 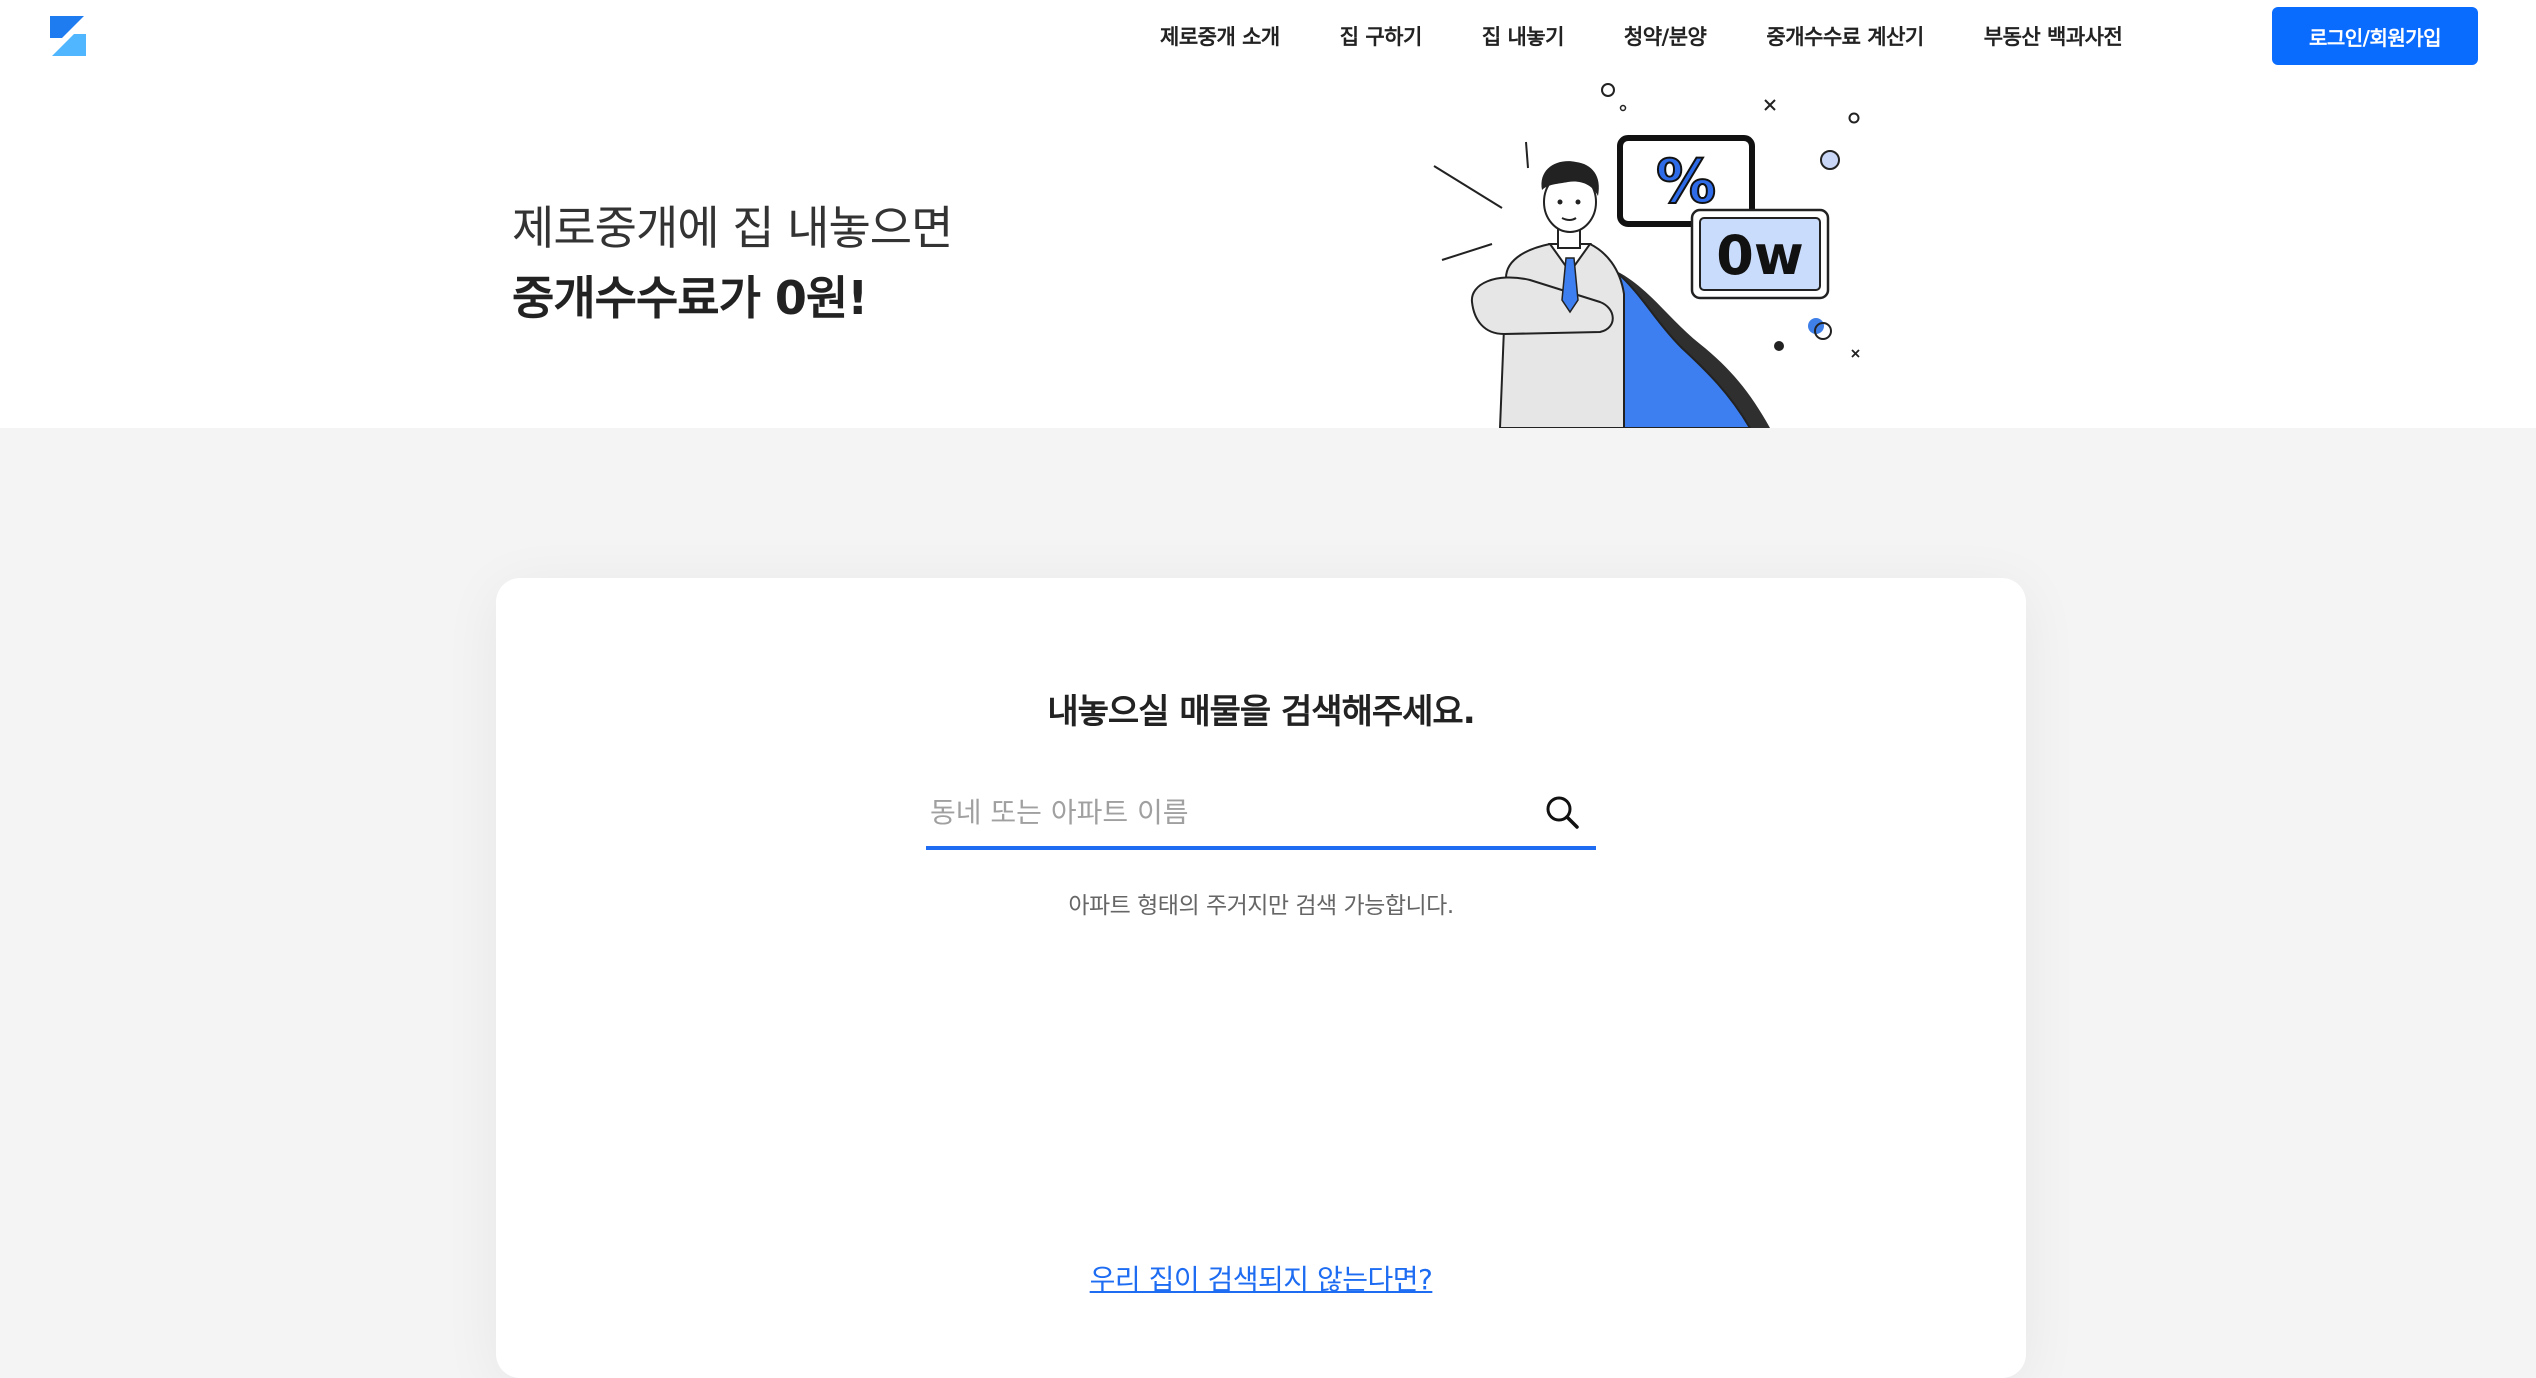 What do you see at coordinates (1845, 36) in the screenshot?
I see `nav-item-fee-calculator: 중개수수료 계산기` at bounding box center [1845, 36].